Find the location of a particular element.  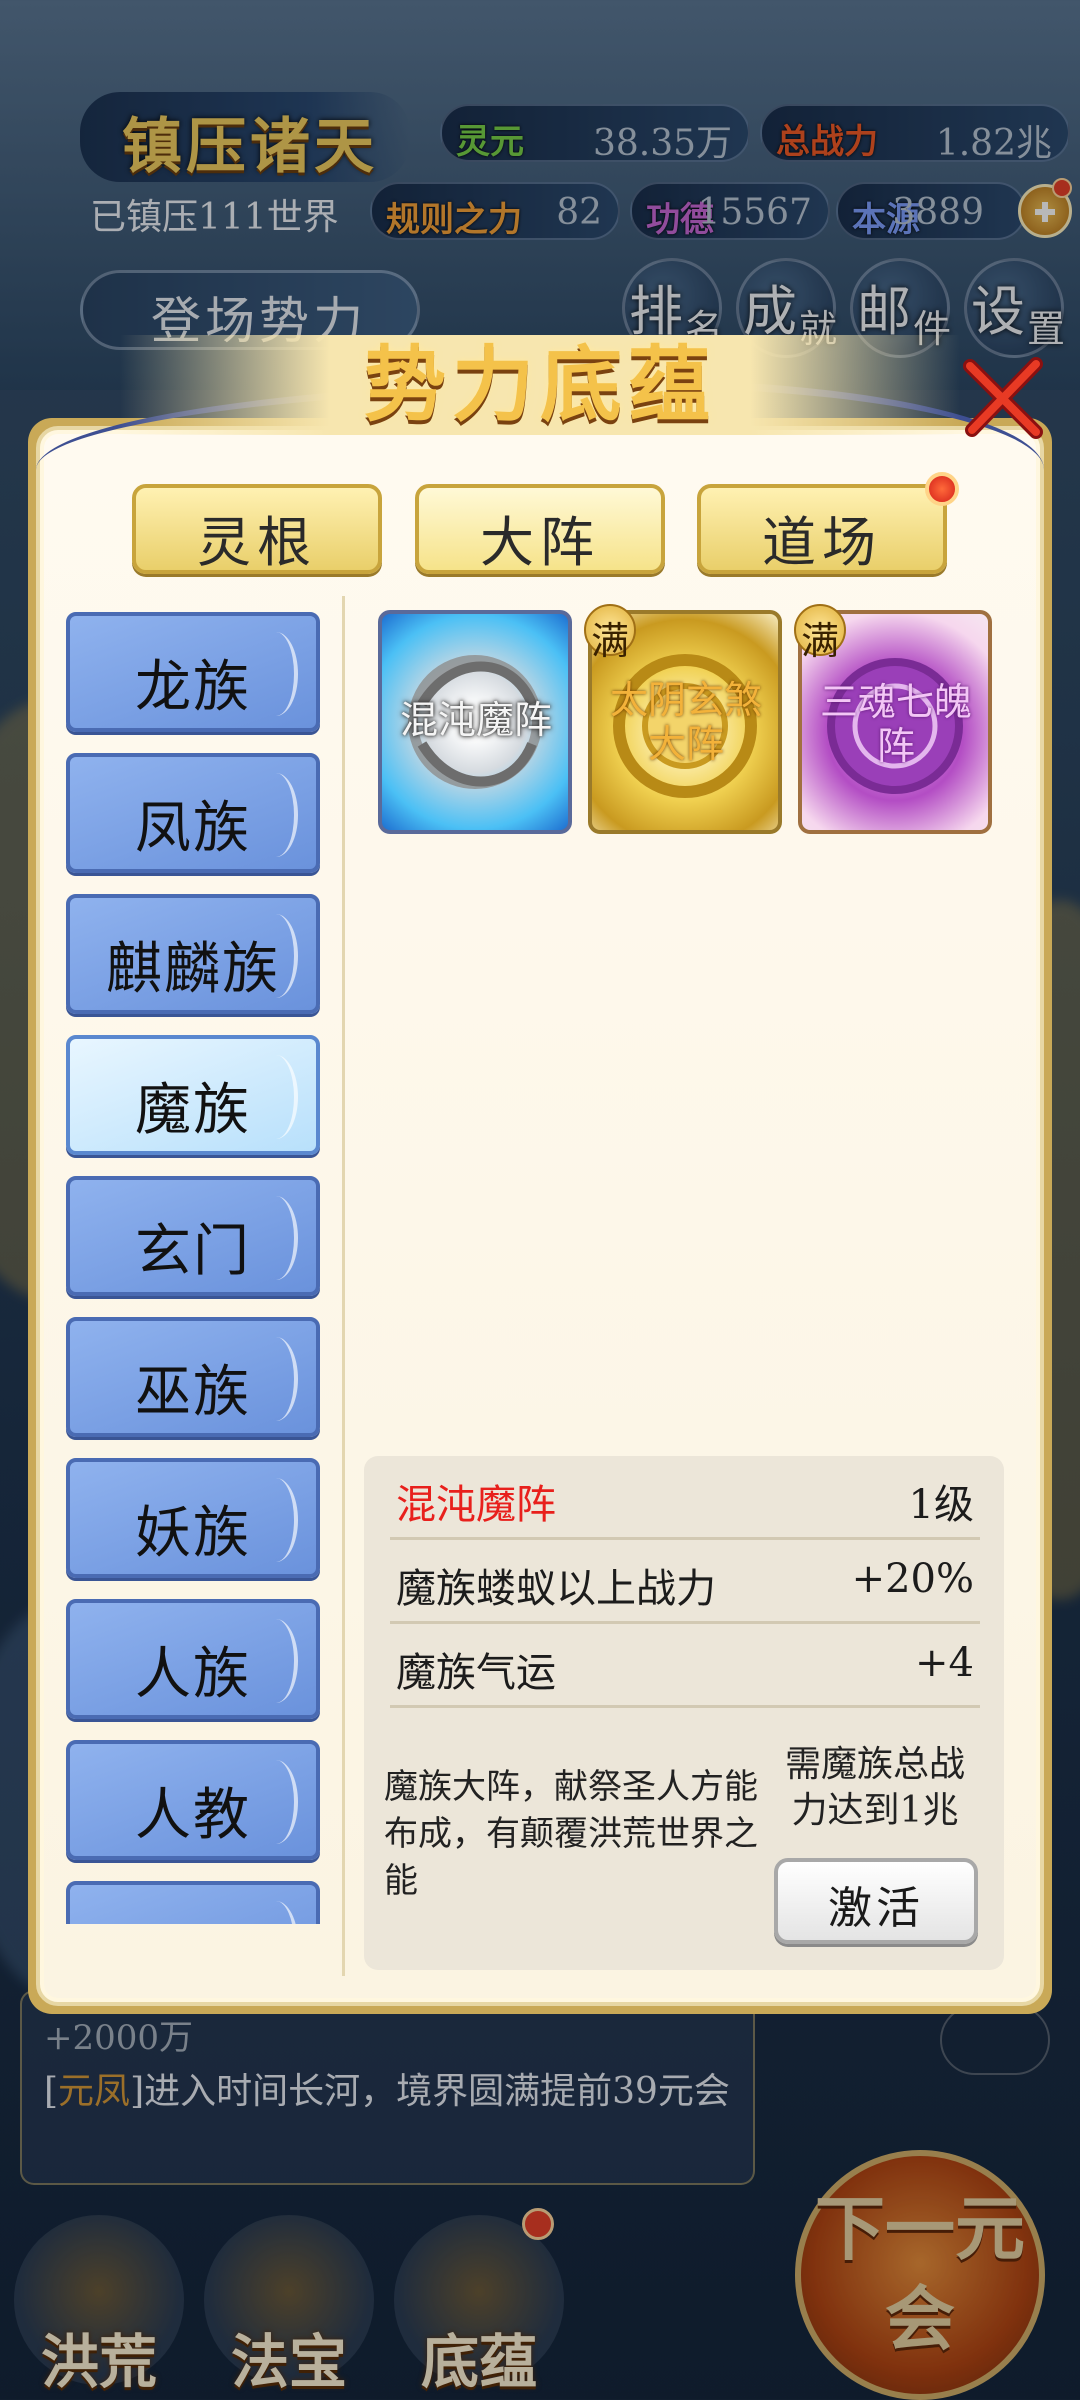

tab-label: 灵根 is located at coordinates (257, 542).